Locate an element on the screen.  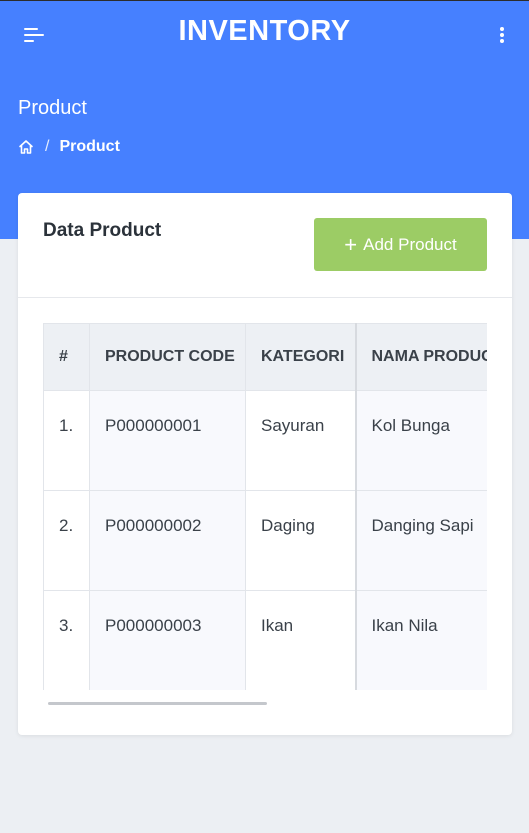
plus-icon: + is located at coordinates (351, 244).